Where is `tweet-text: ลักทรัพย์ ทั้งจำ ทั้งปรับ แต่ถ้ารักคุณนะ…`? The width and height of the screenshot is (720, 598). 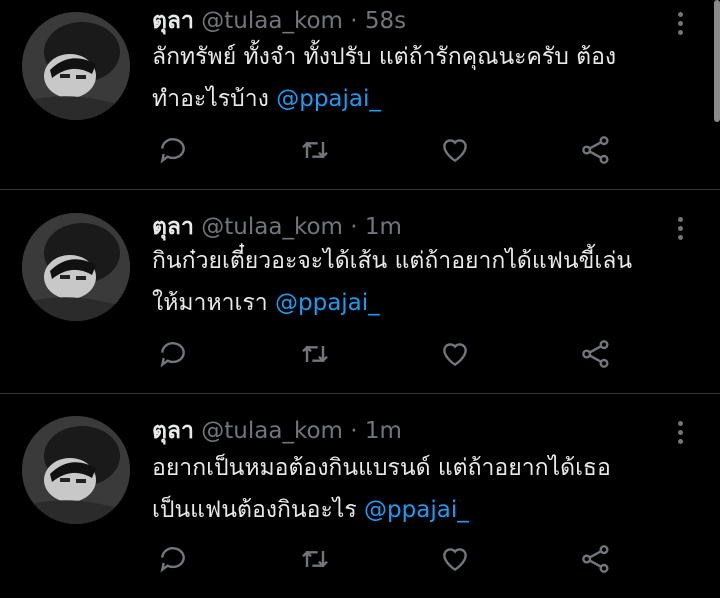
tweet-text: ลักทรัพย์ ทั้งจำ ทั้งปรับ แต่ถ้ารักคุณนะ… is located at coordinates (424, 78).